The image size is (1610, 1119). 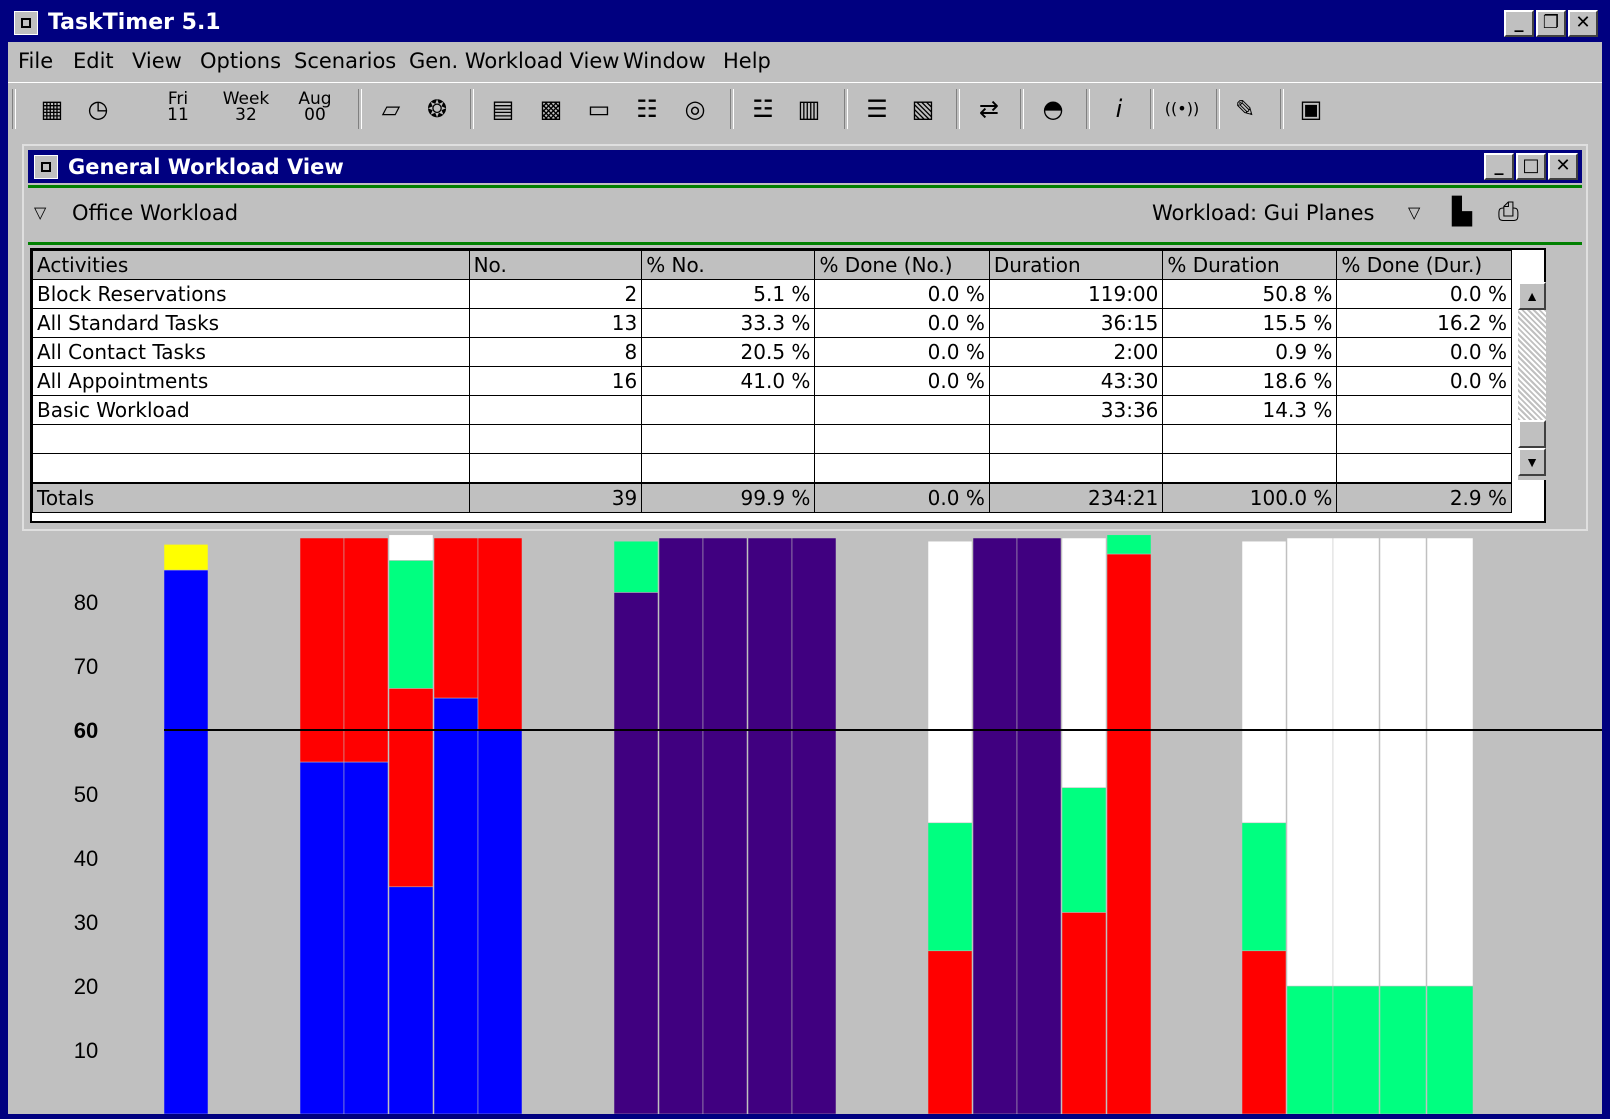 What do you see at coordinates (514, 61) in the screenshot?
I see `menu-gen-workload-view: Gen. Workload View` at bounding box center [514, 61].